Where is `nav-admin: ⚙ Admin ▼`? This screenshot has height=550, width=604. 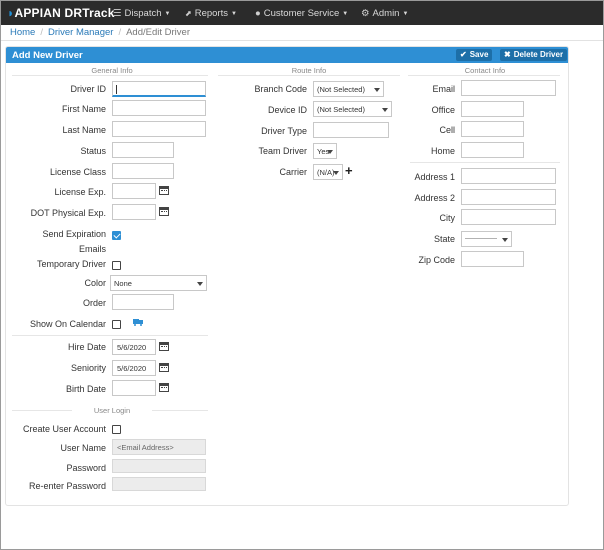
nav-admin: ⚙ Admin ▼ is located at coordinates (384, 13).